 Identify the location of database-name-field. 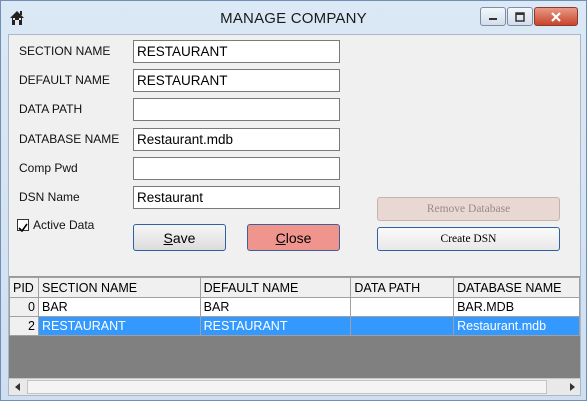
(236, 139).